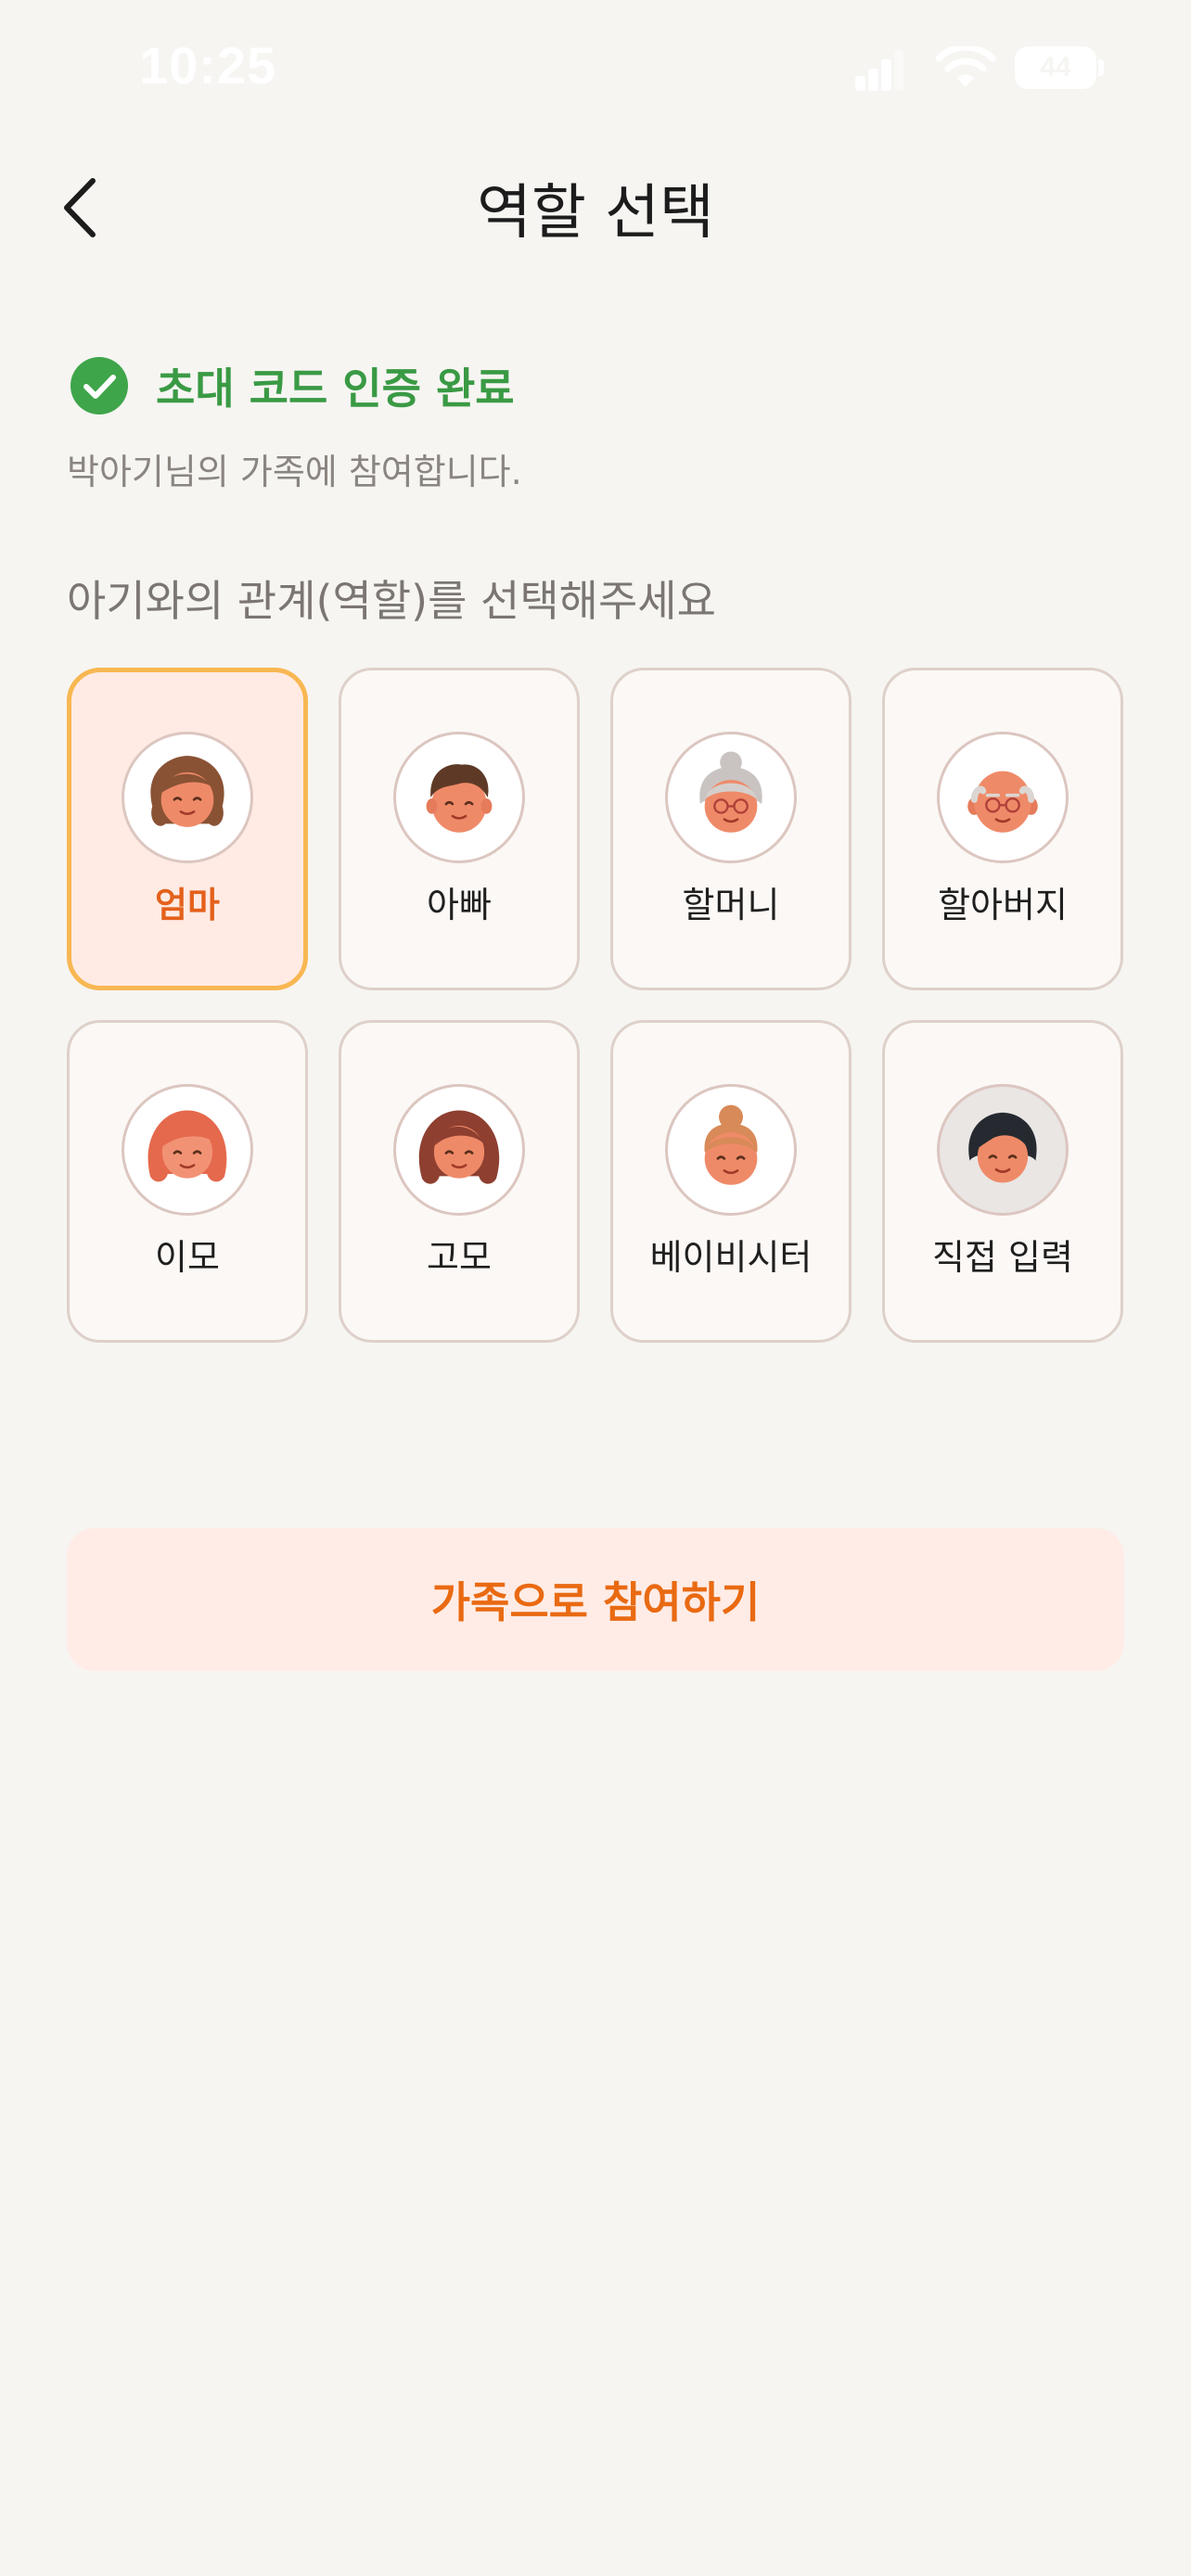  I want to click on role-card-custom: 직접 입력, so click(1003, 1182).